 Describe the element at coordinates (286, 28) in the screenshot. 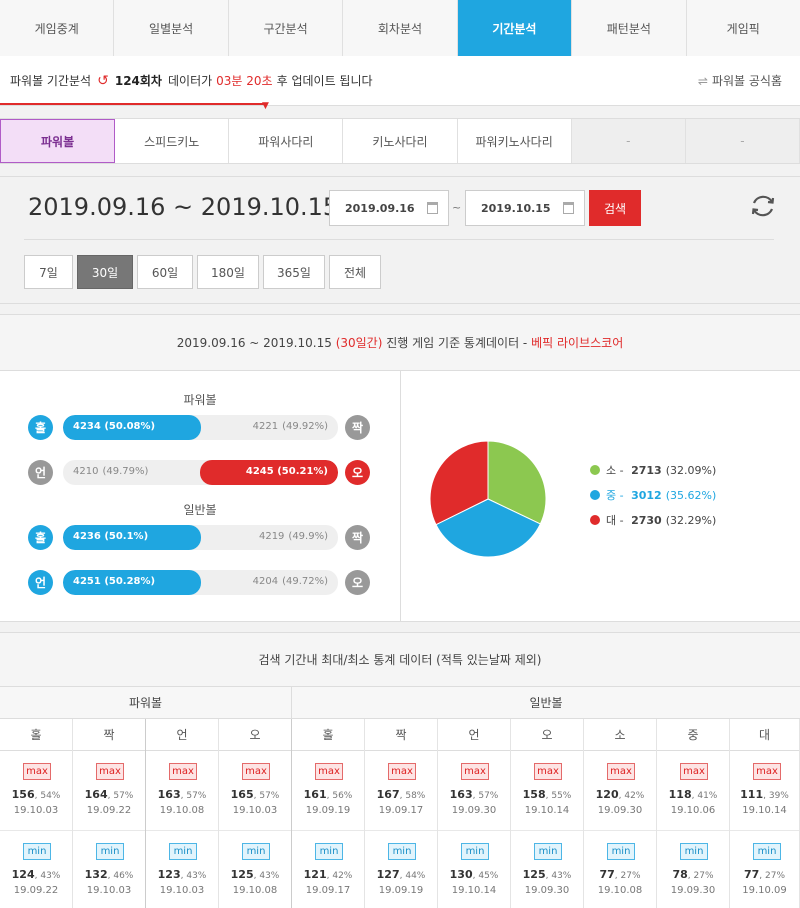

I see `tab-section: 구간분석` at that location.